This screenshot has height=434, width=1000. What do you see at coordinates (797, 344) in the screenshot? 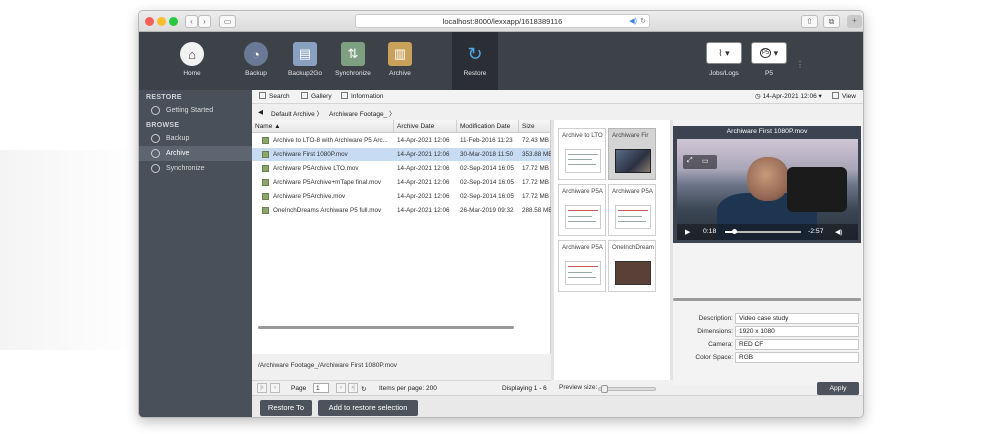
I see `camera-field: RED CF` at bounding box center [797, 344].